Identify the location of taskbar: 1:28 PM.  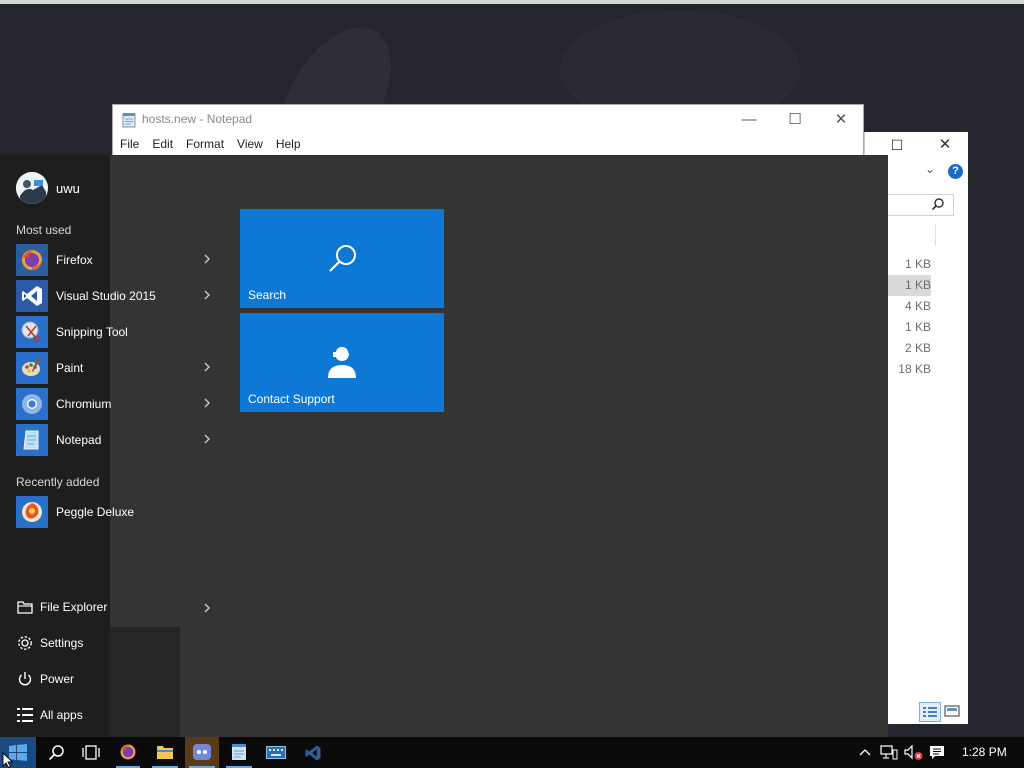
(512, 752).